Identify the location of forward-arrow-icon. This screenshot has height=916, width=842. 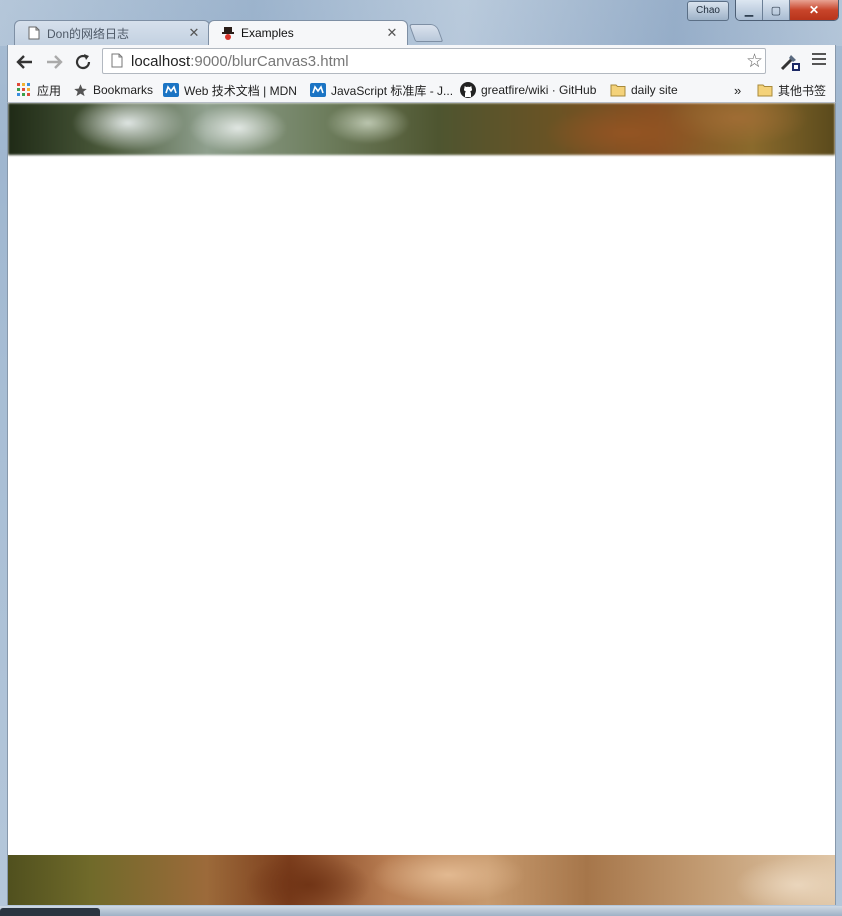
(55, 62).